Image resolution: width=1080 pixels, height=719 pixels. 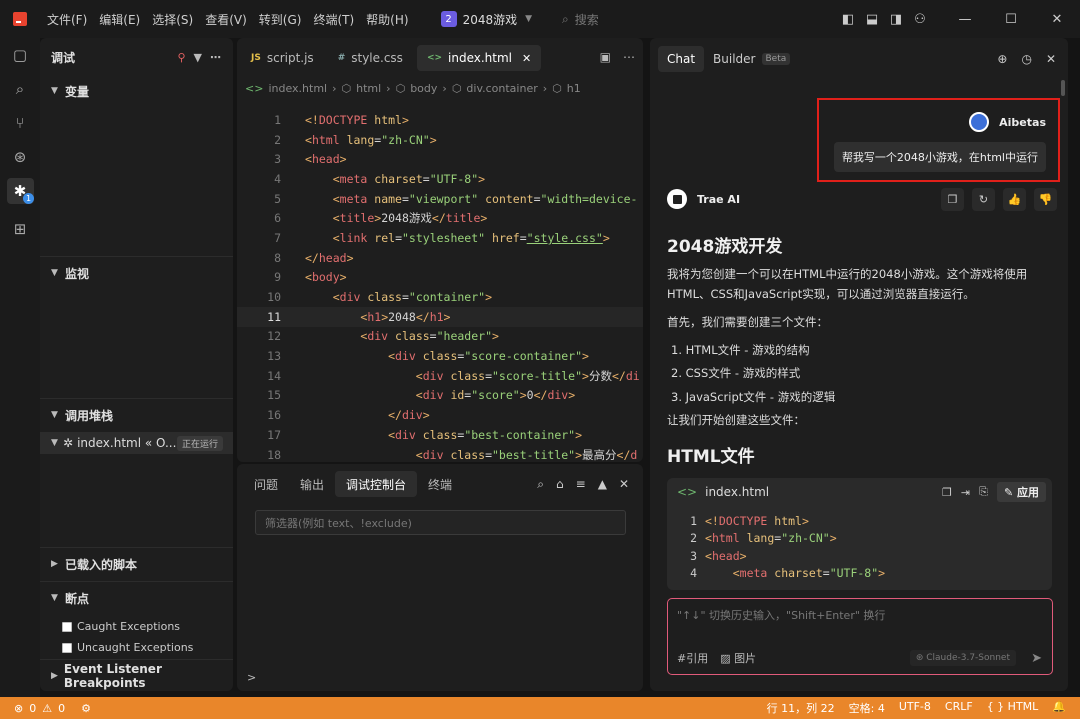 I want to click on list-item: 1. HTML文件 - 游戏的结构, so click(x=740, y=350).